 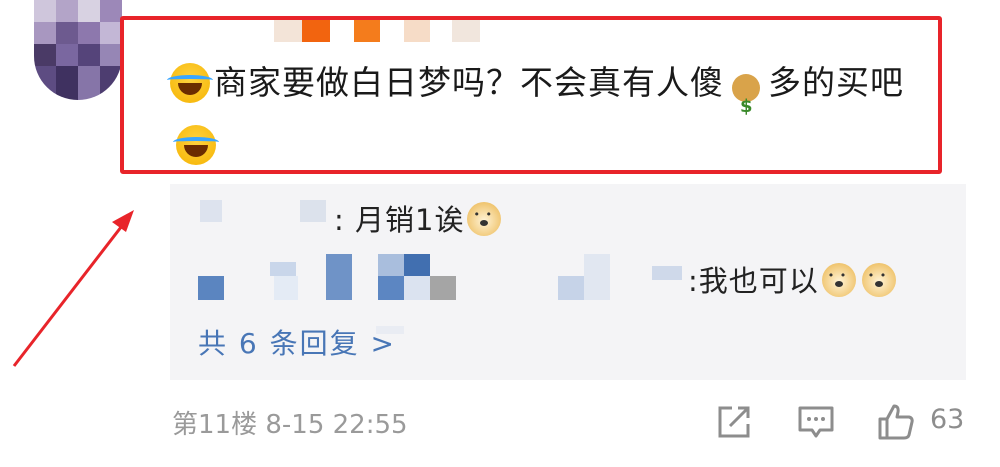 I want to click on reply-2: :我也可以, so click(x=793, y=279).